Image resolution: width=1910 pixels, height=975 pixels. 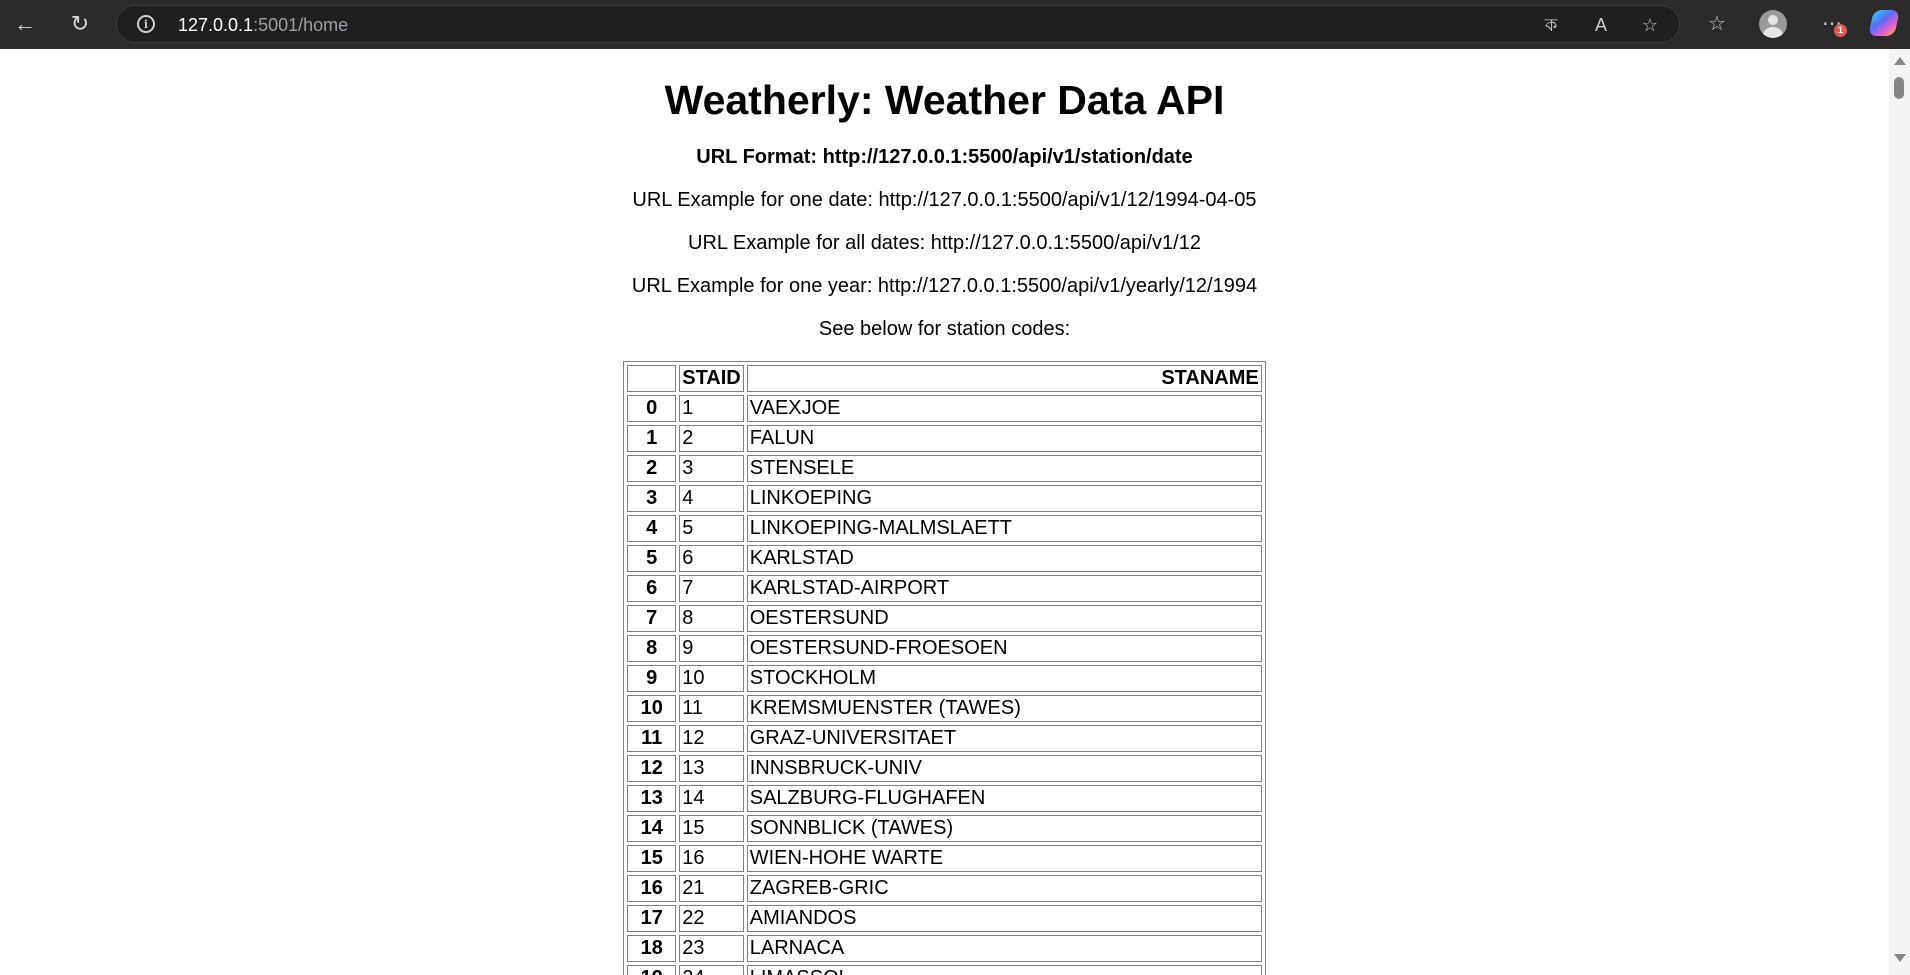 I want to click on row-index-cell: 18, so click(x=652, y=948).